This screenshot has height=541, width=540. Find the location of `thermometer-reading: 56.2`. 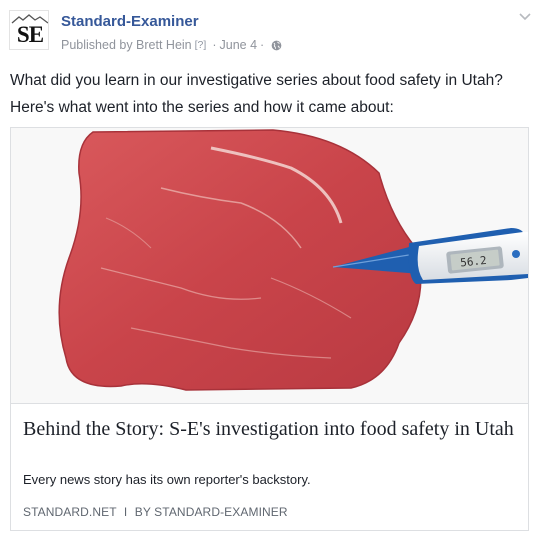

thermometer-reading: 56.2 is located at coordinates (474, 262).